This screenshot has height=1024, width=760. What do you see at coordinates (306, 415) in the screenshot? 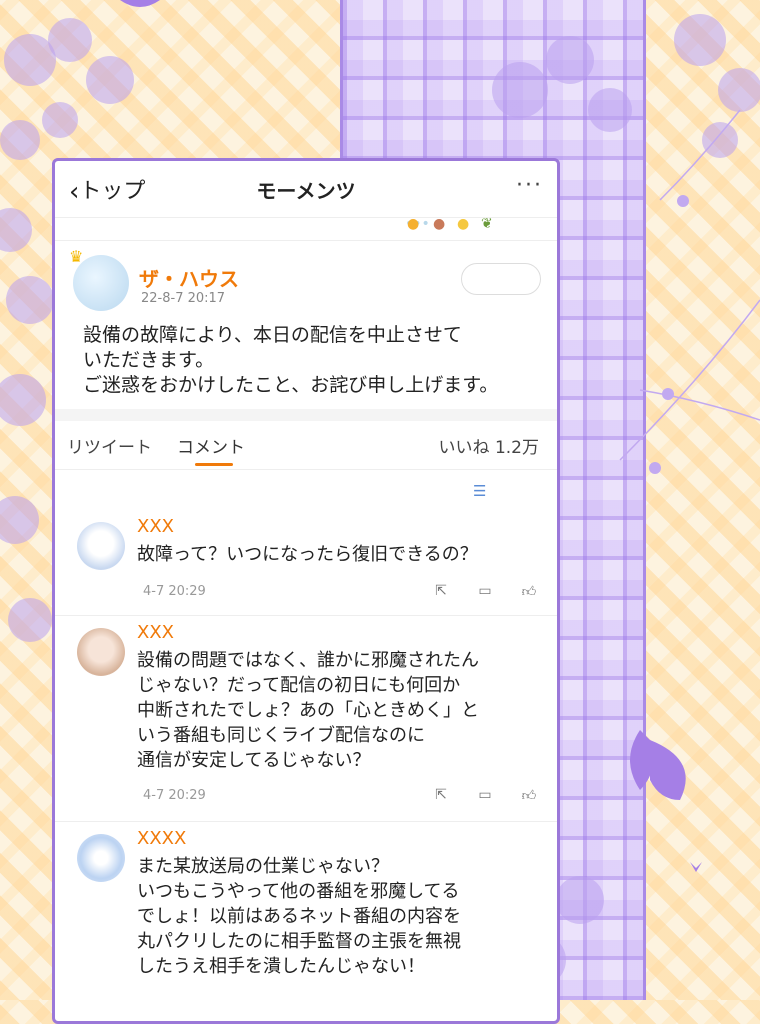
I see `divider` at bounding box center [306, 415].